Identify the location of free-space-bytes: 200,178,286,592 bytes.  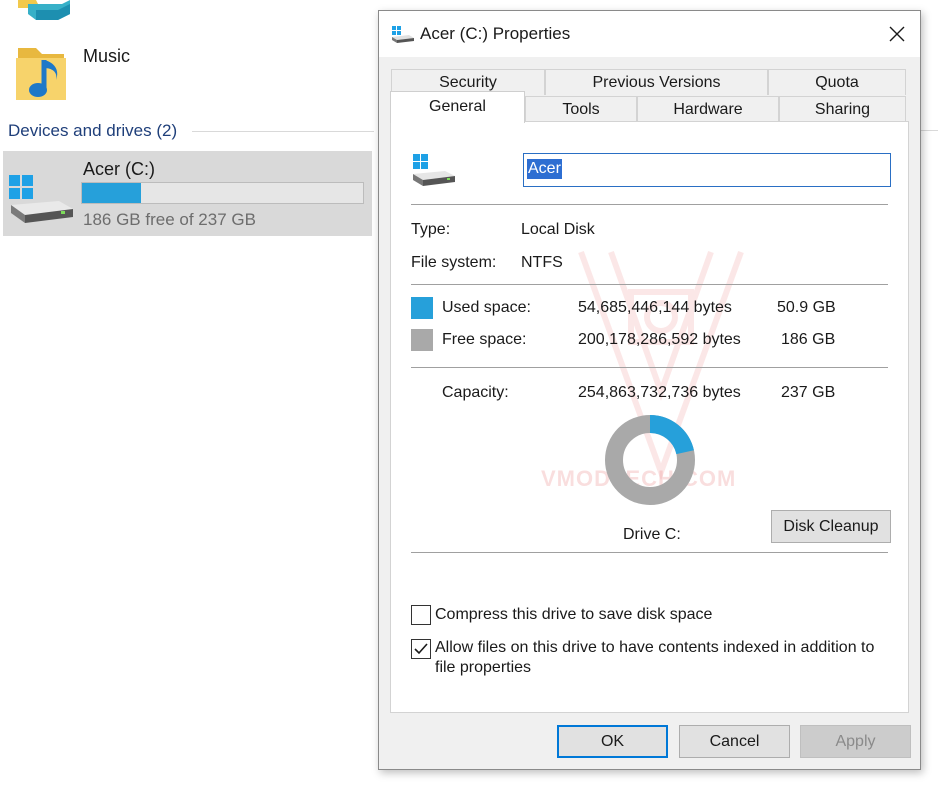
(659, 339).